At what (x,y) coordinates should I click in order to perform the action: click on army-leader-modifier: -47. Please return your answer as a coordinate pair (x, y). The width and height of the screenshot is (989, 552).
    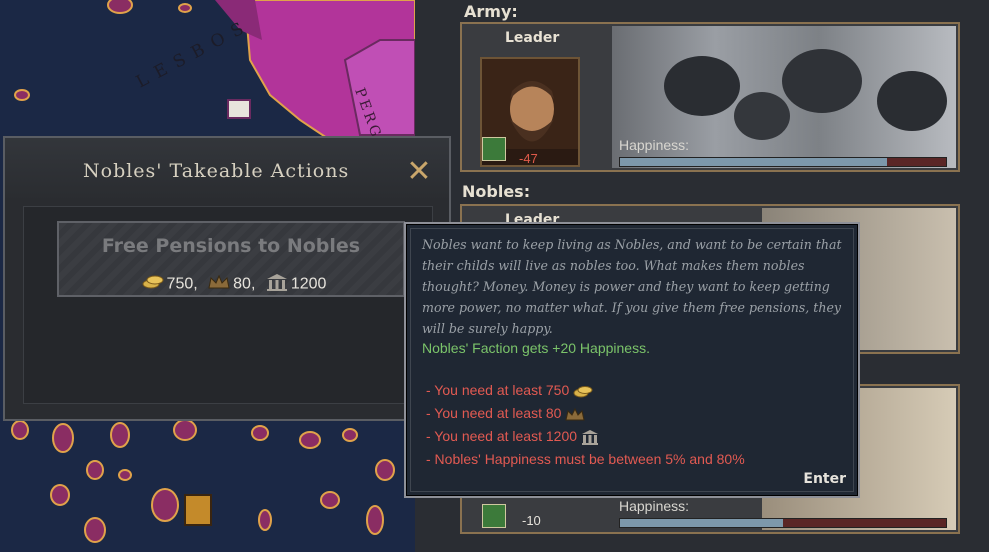
    Looking at the image, I should click on (528, 158).